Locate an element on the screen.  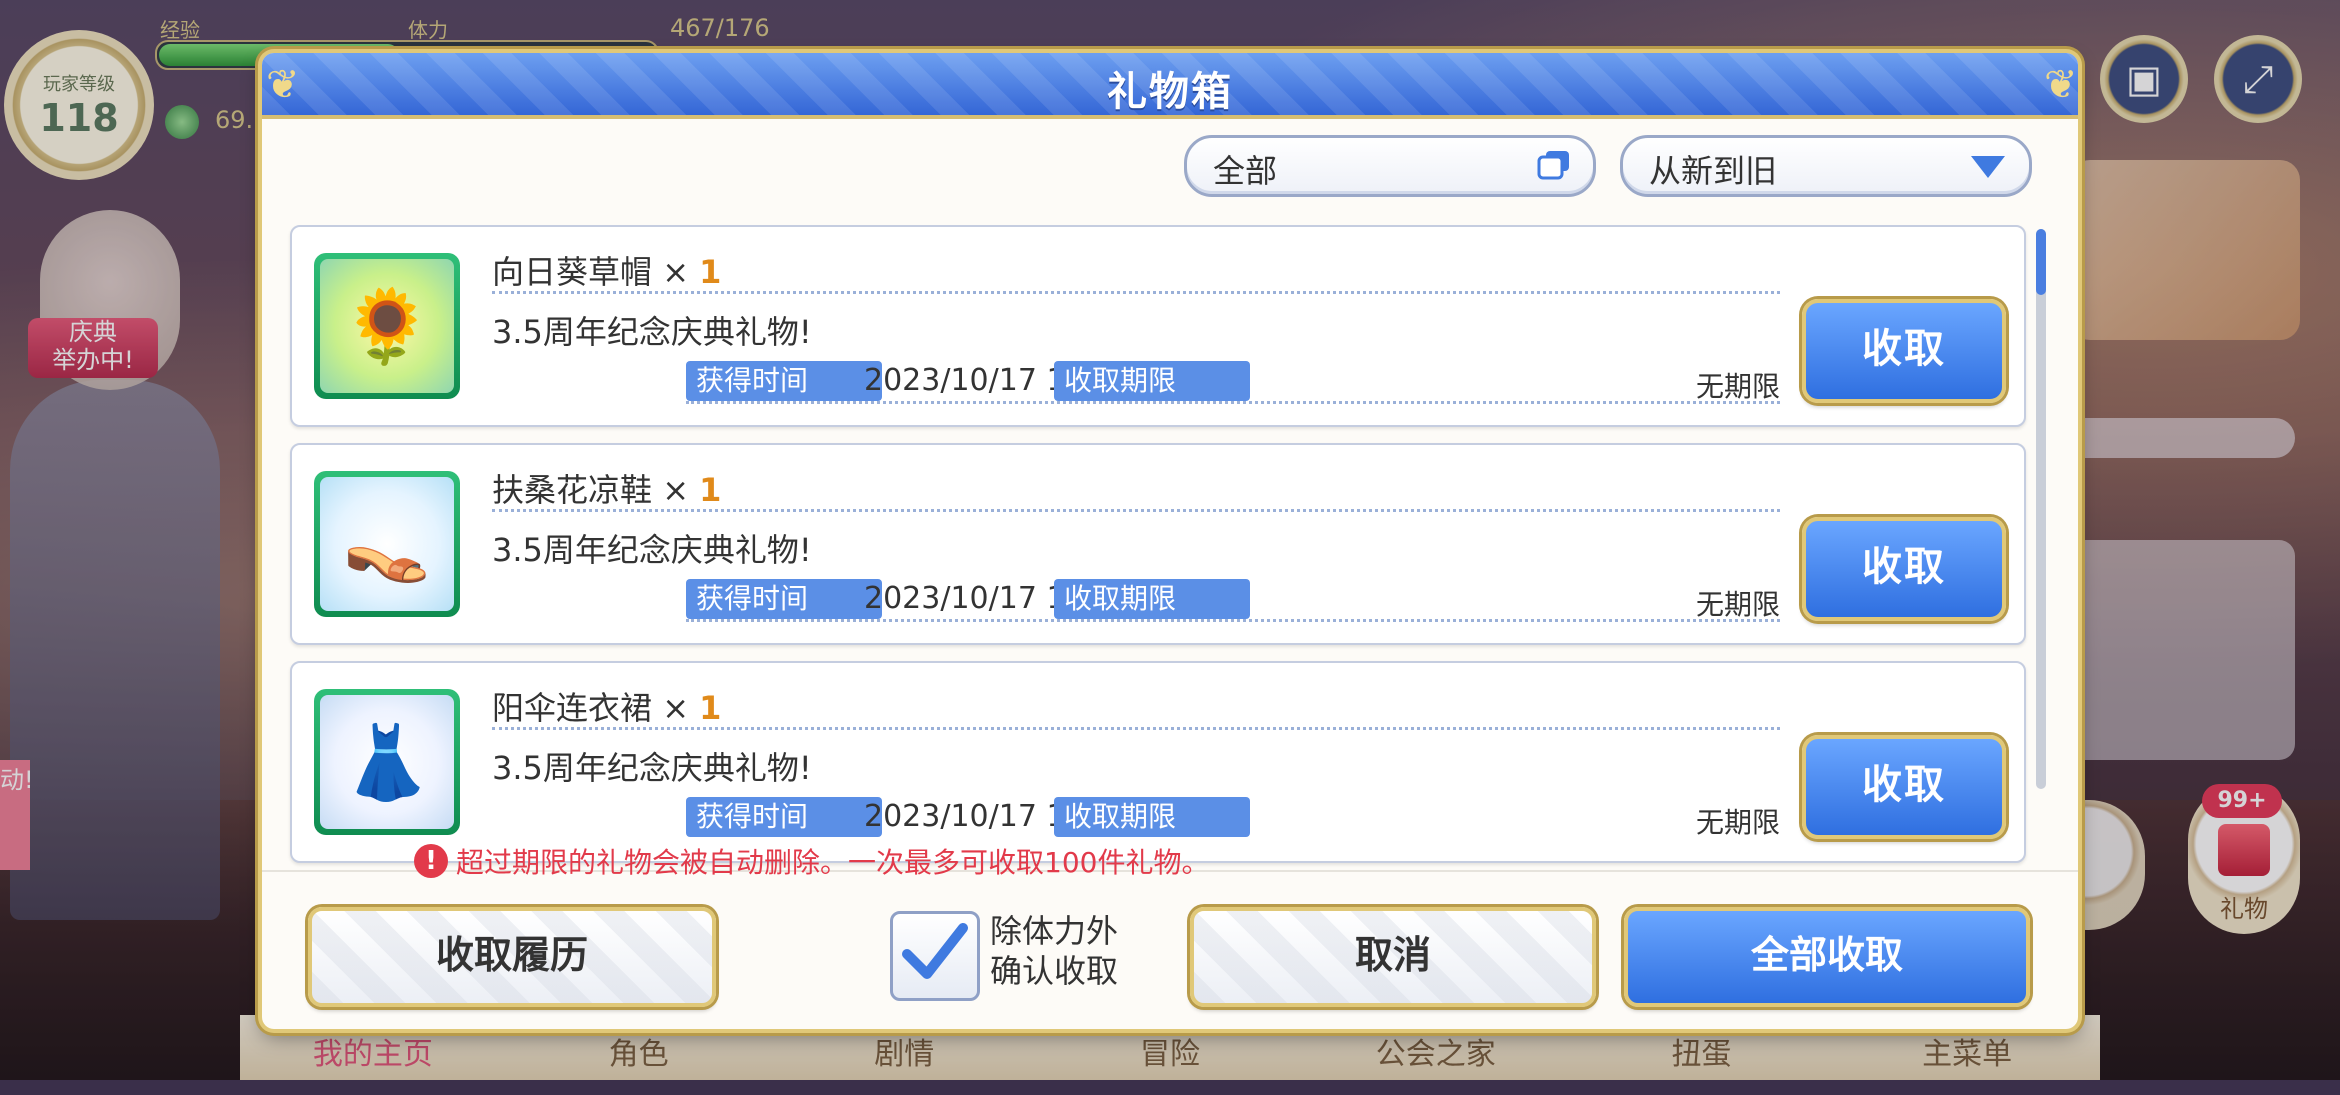
checkbox-label: 除体力外 确认收取 is located at coordinates (1054, 951).